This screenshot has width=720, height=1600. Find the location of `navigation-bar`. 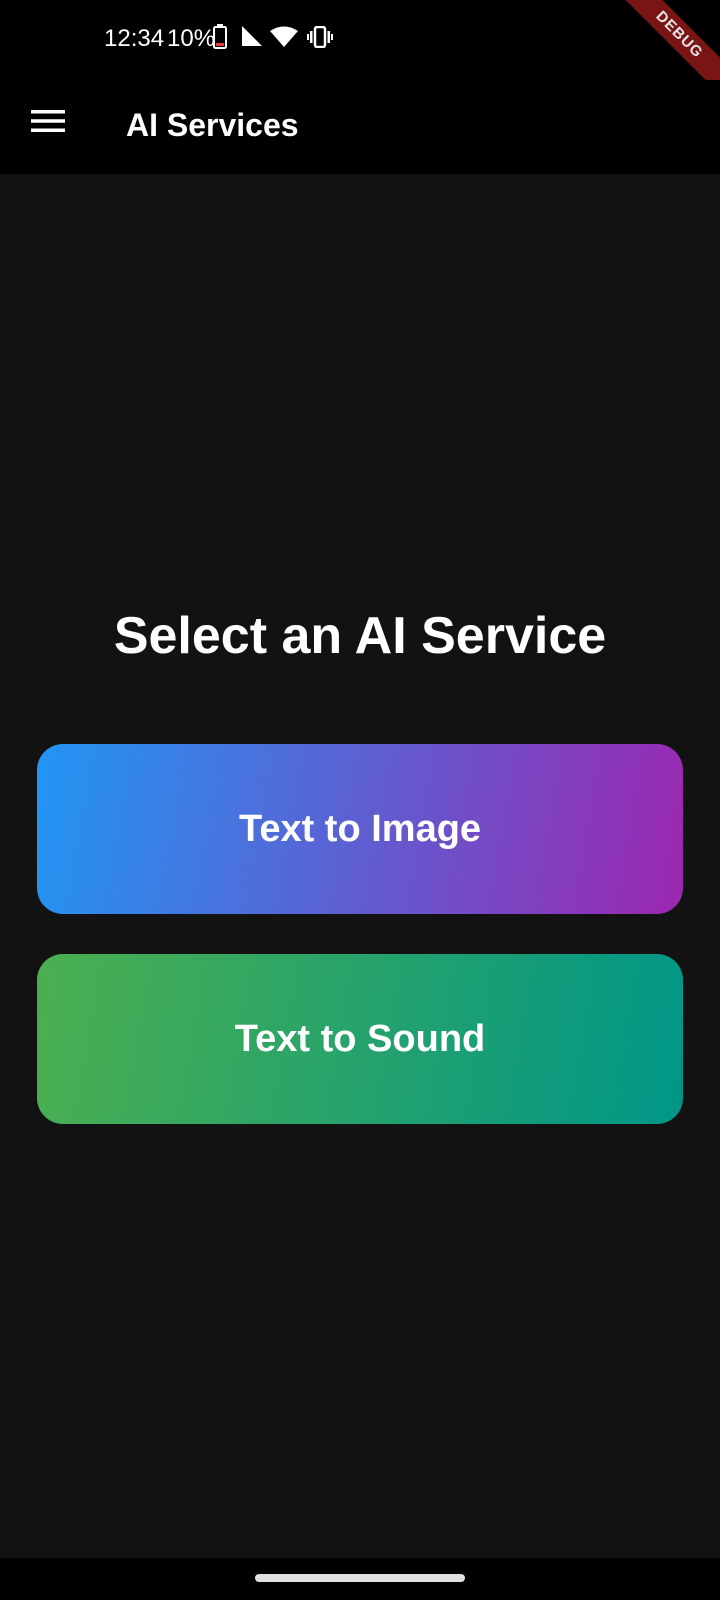

navigation-bar is located at coordinates (360, 1579).